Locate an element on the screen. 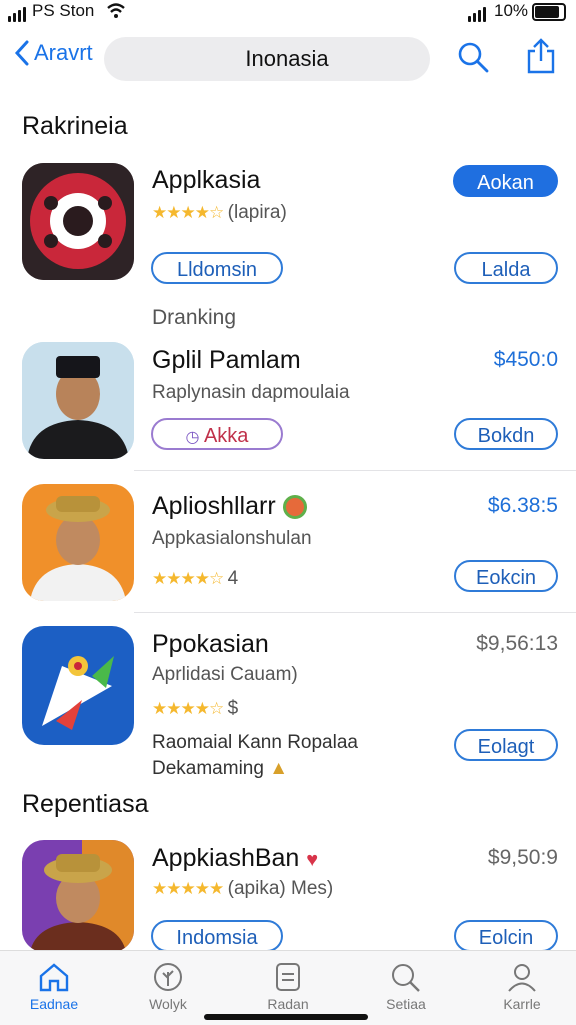 The image size is (576, 1025). open-button: Eolagt is located at coordinates (506, 745).